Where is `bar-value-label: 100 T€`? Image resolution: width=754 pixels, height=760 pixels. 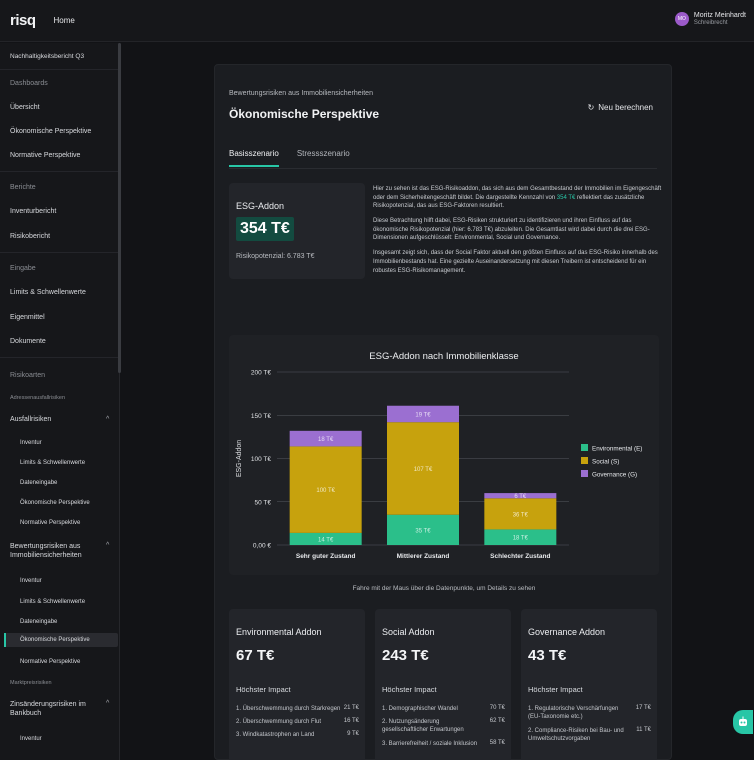
bar-value-label: 100 T€ is located at coordinates (325, 491).